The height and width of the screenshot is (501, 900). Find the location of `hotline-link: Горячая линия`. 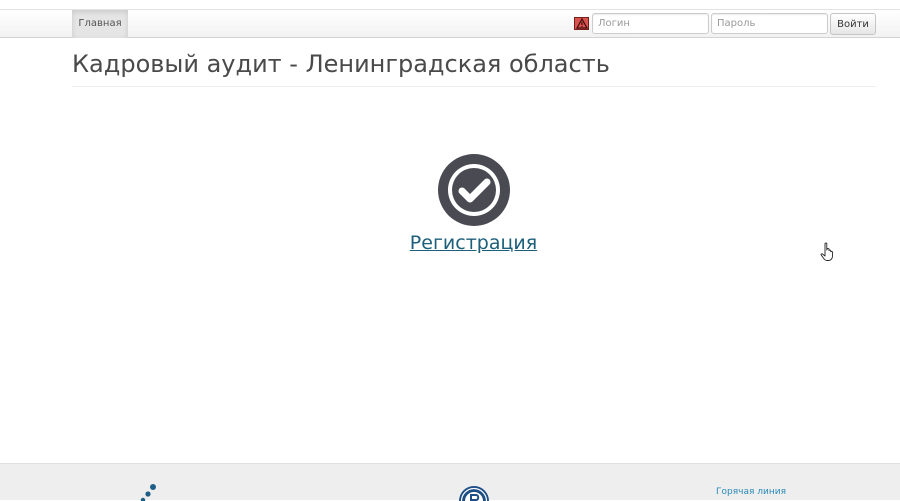

hotline-link: Горячая линия is located at coordinates (751, 492).